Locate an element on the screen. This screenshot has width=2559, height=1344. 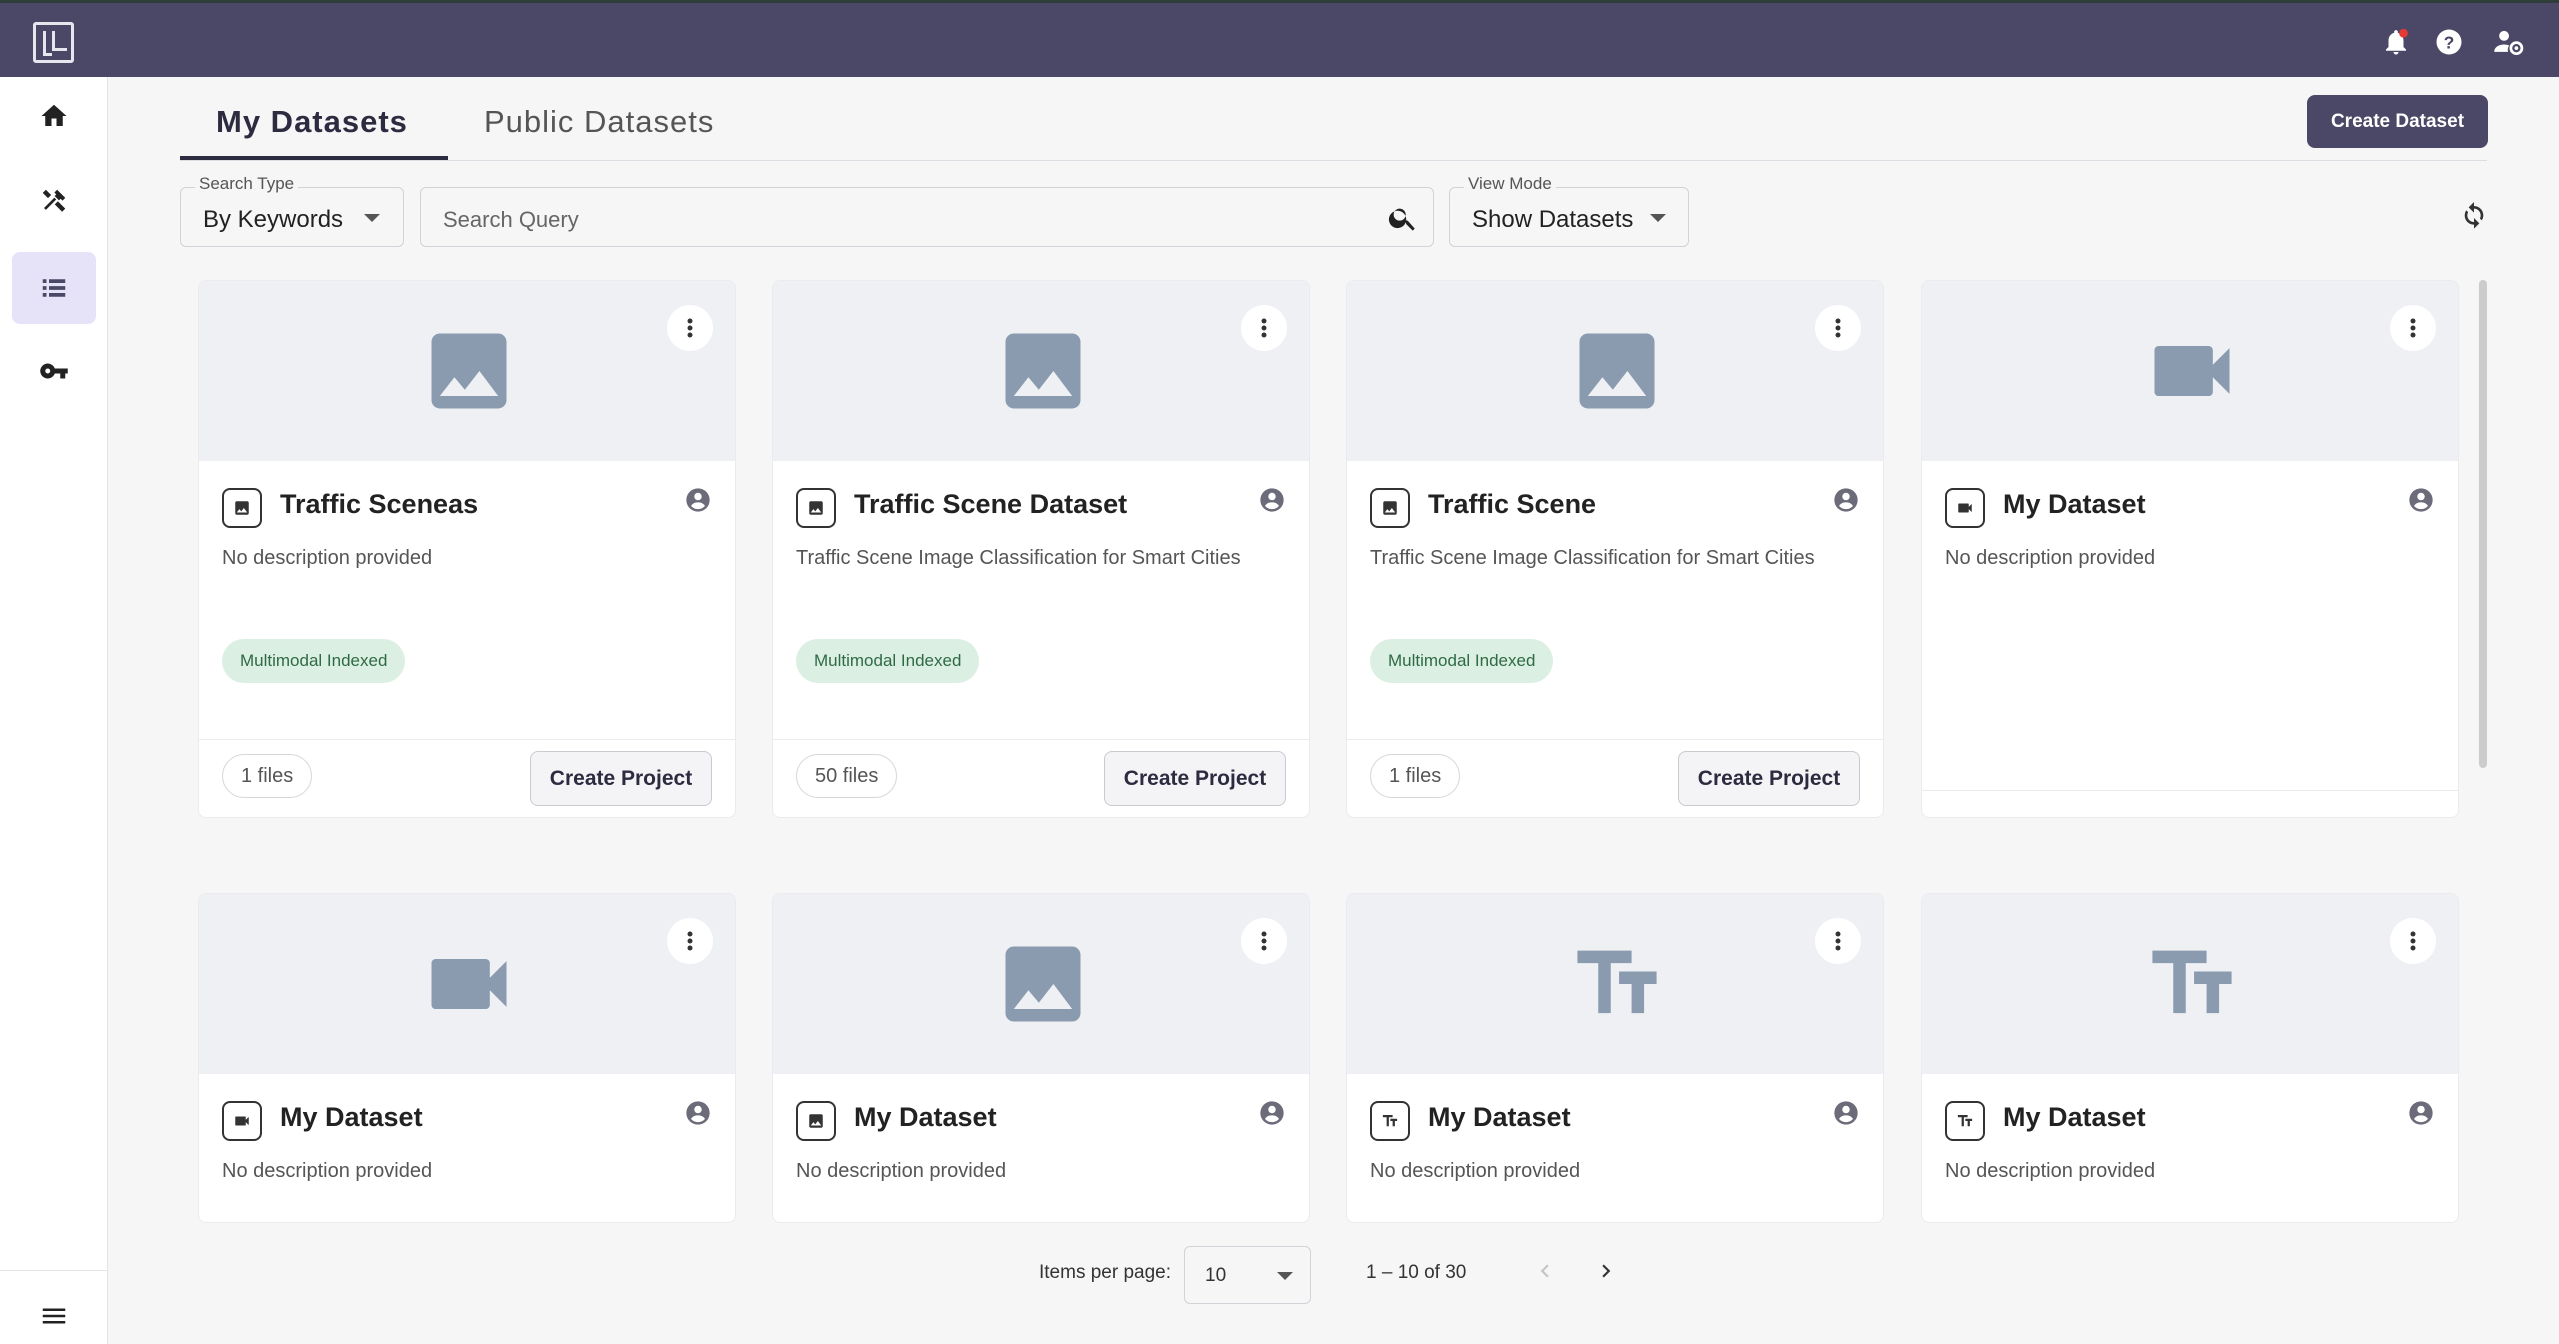
chevron-left-icon is located at coordinates (1545, 1271).